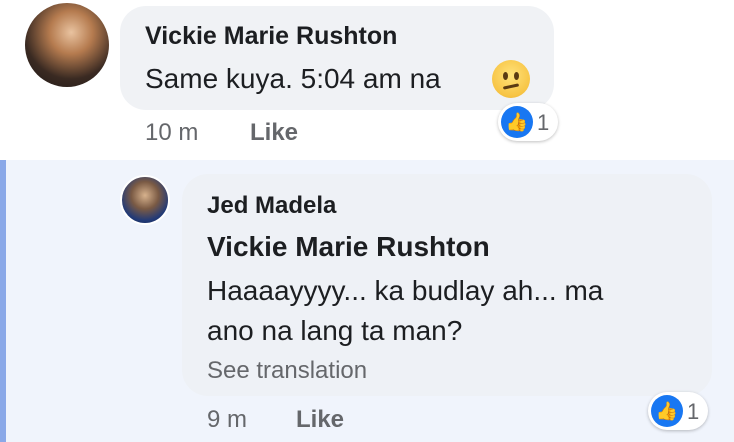  What do you see at coordinates (67, 45) in the screenshot?
I see `avatar` at bounding box center [67, 45].